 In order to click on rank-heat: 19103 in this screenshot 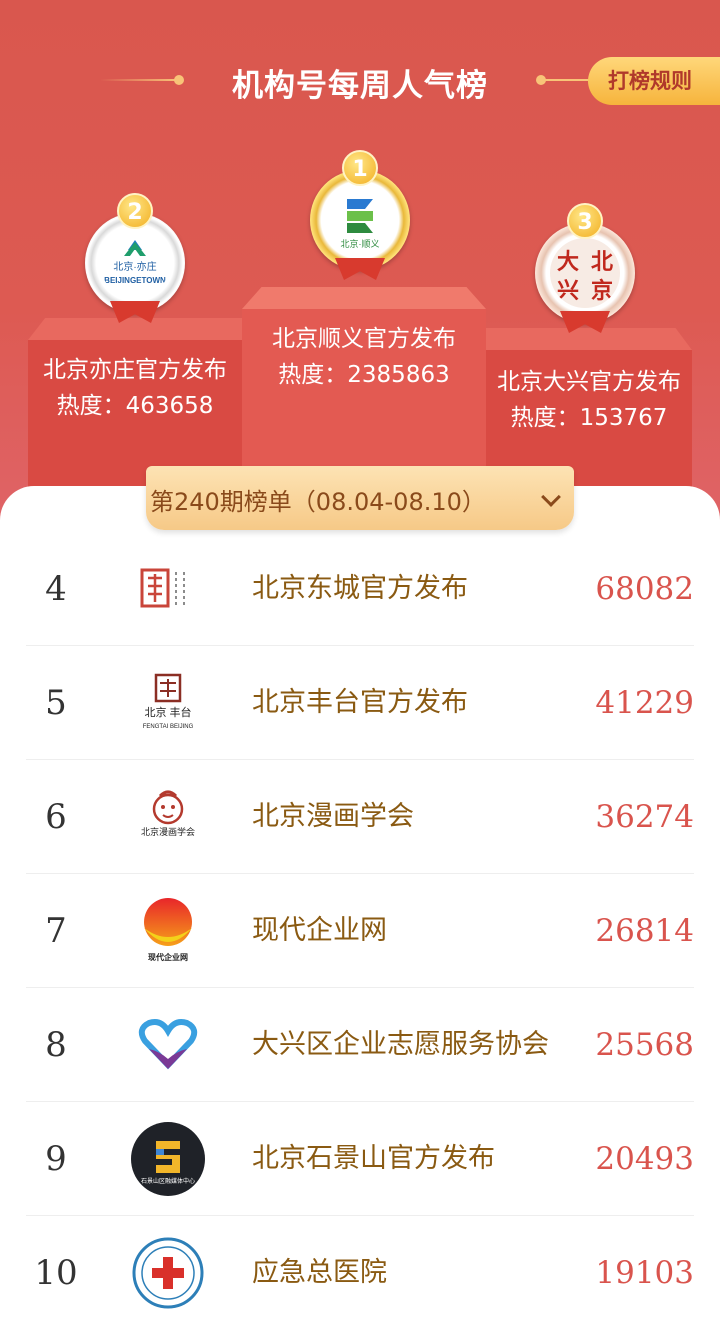, I will do `click(644, 1273)`.